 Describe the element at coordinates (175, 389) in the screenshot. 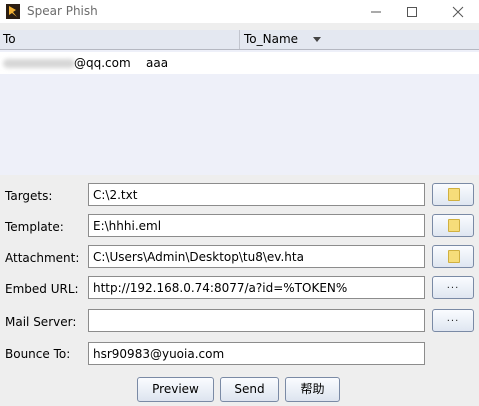

I see `preview-button: Preview` at that location.